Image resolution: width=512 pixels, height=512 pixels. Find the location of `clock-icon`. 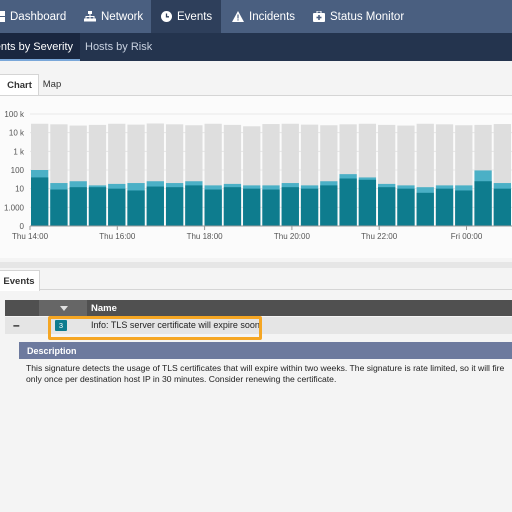

clock-icon is located at coordinates (166, 16).